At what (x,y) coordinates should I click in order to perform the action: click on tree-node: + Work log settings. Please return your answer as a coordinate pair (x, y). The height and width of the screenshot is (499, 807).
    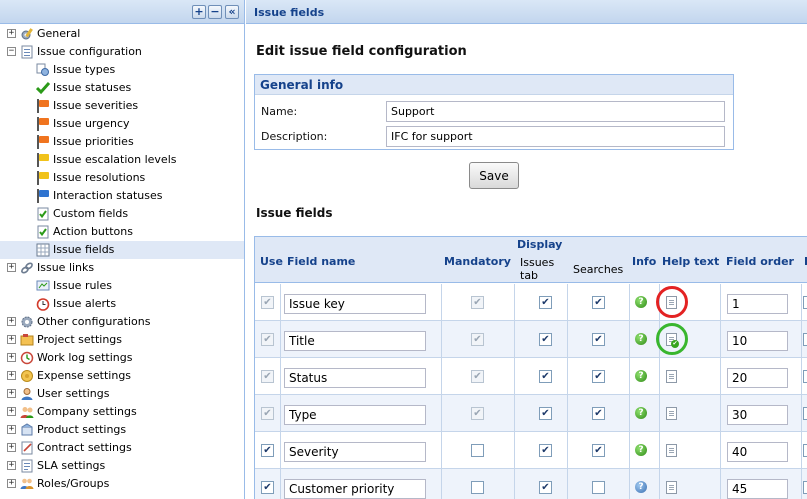
    Looking at the image, I should click on (122, 358).